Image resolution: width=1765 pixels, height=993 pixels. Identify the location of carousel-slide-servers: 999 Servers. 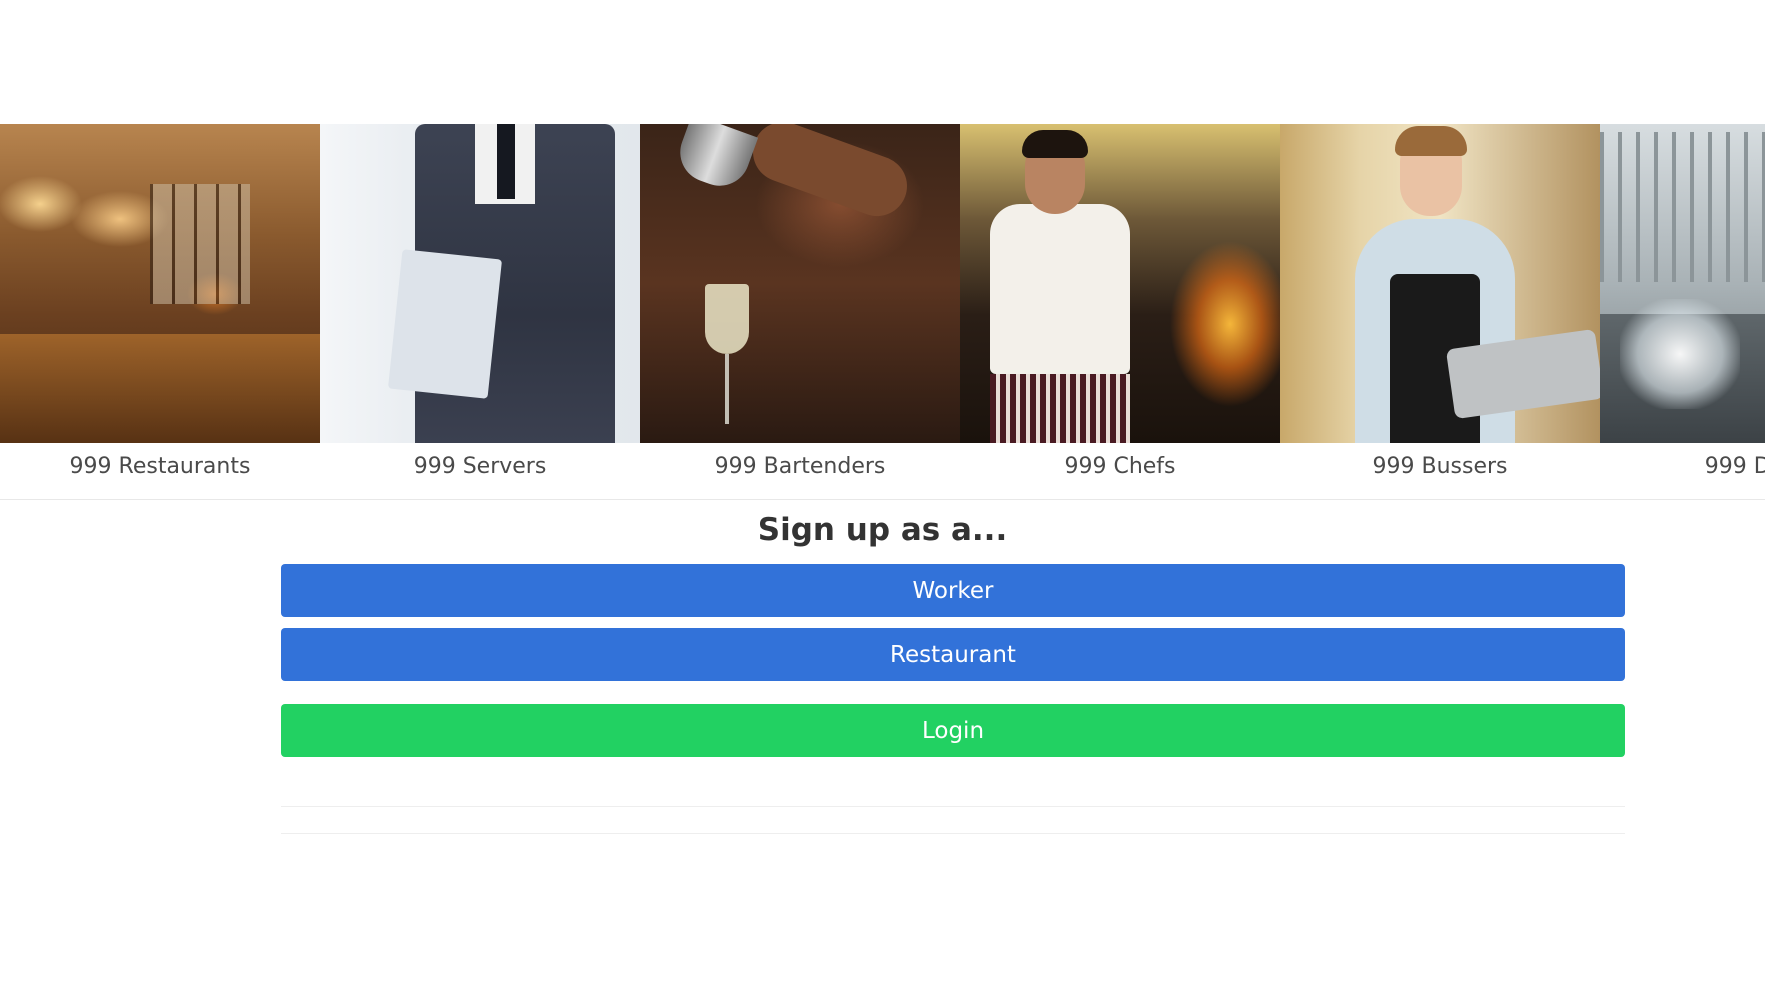
(480, 311).